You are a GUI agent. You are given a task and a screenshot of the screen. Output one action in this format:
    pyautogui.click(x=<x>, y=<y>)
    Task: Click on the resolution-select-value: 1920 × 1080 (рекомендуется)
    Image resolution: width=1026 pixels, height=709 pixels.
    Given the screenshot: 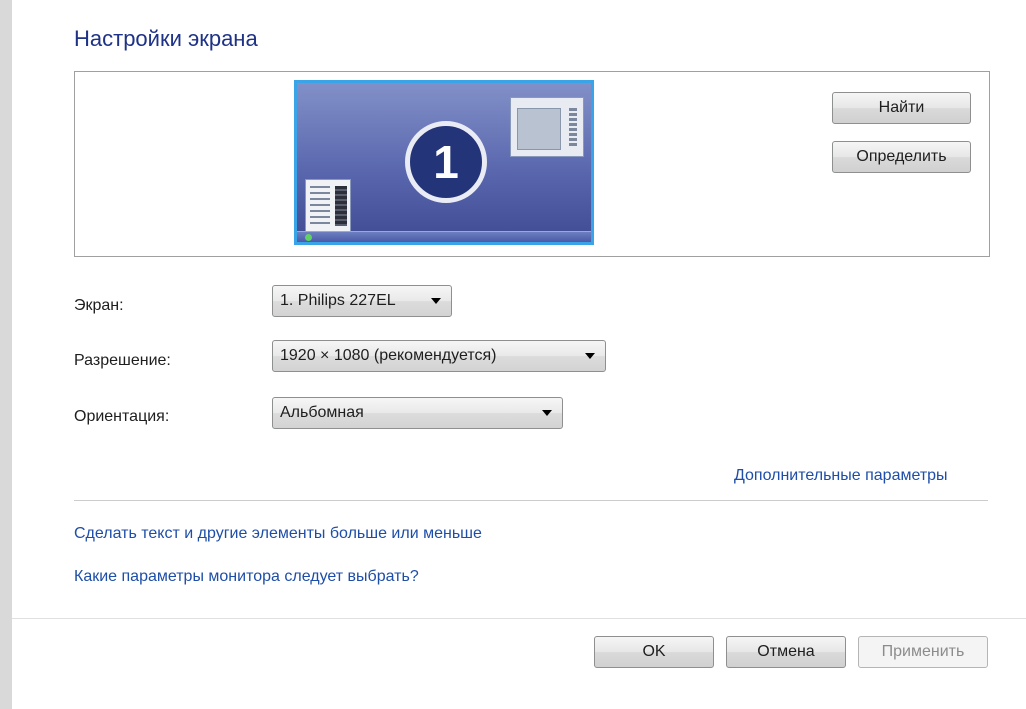 What is the action you would take?
    pyautogui.click(x=388, y=355)
    